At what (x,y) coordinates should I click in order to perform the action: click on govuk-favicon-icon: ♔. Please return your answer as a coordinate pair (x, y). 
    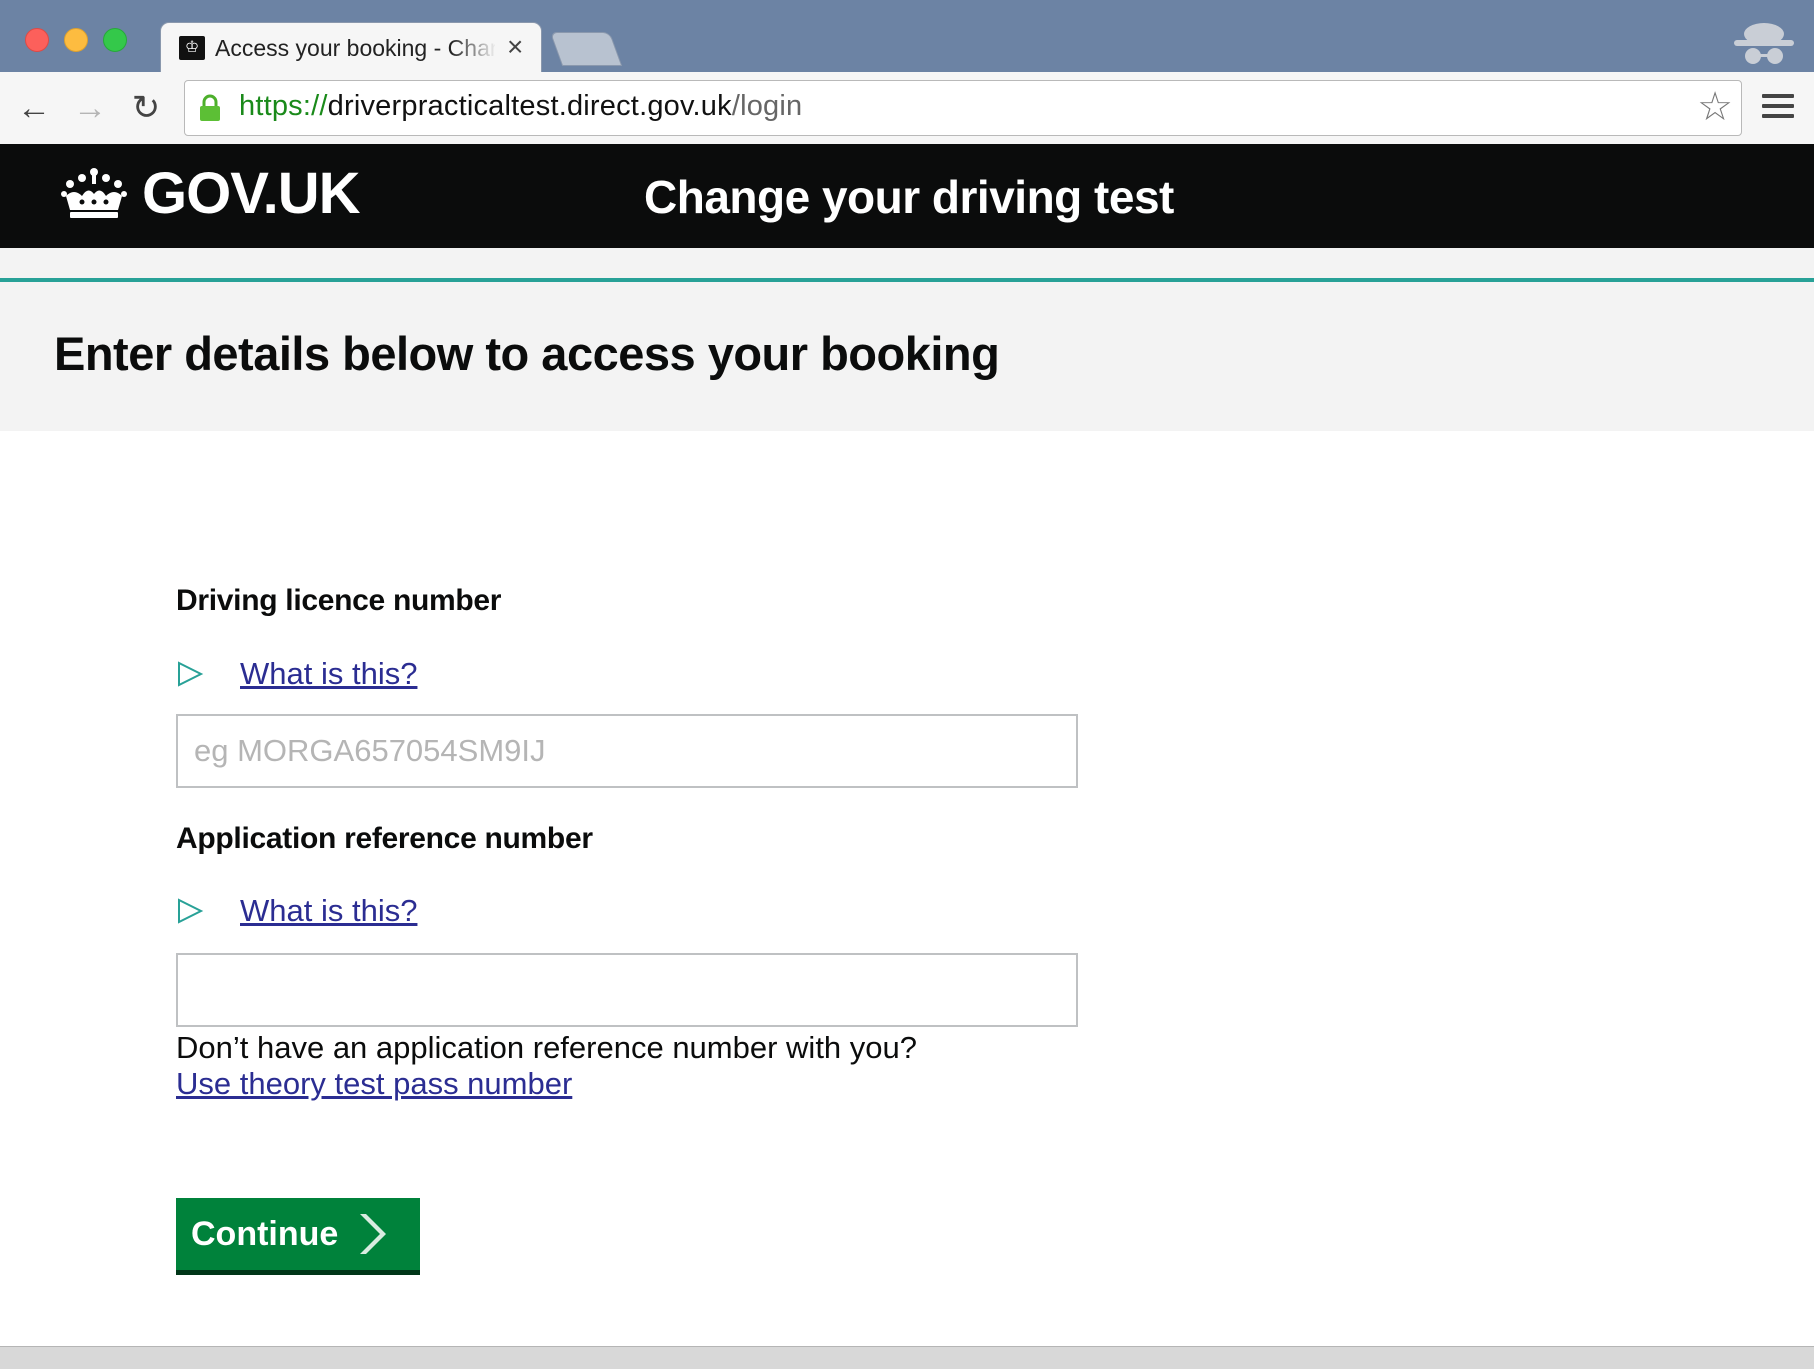
    Looking at the image, I should click on (192, 48).